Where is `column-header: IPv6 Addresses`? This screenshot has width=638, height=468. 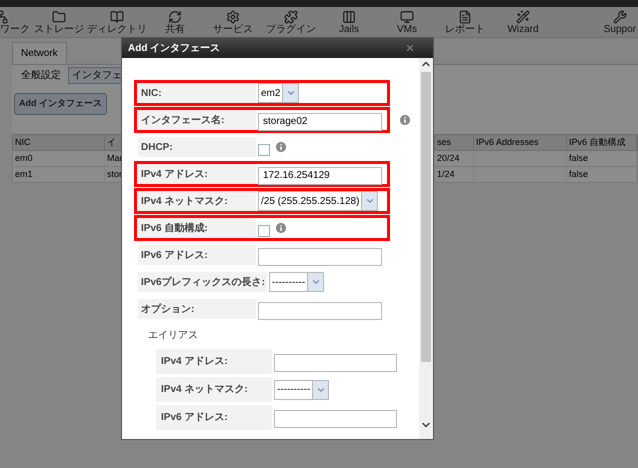 column-header: IPv6 Addresses is located at coordinates (520, 142).